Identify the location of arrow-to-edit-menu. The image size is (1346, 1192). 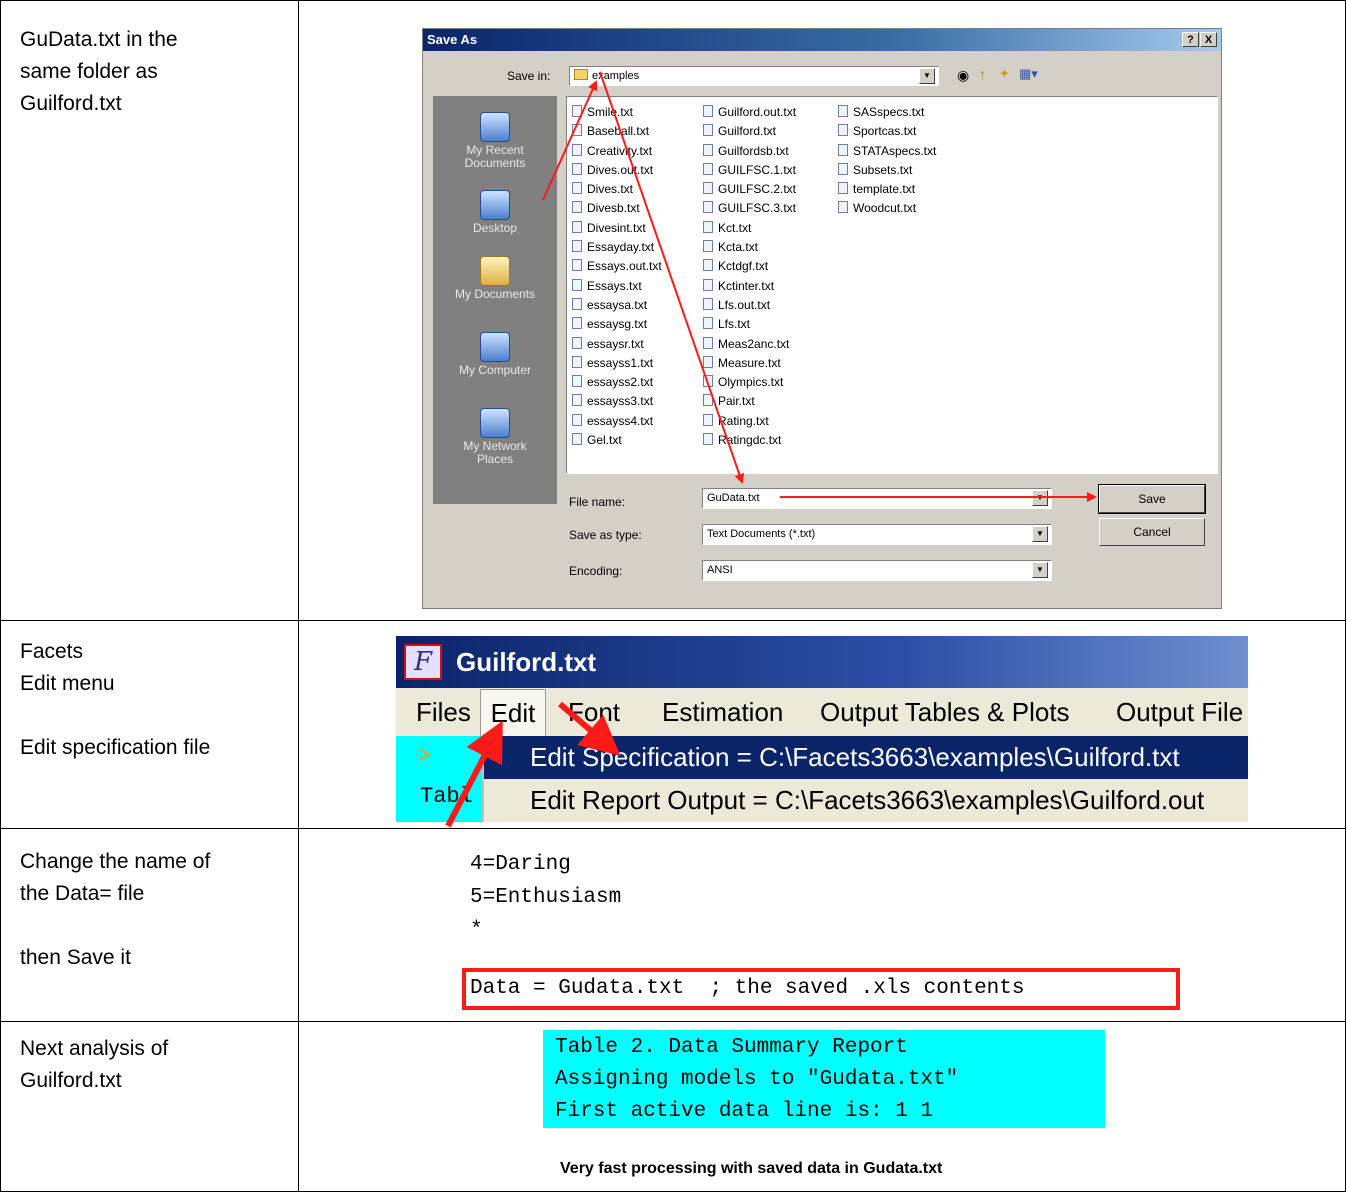
(474, 774).